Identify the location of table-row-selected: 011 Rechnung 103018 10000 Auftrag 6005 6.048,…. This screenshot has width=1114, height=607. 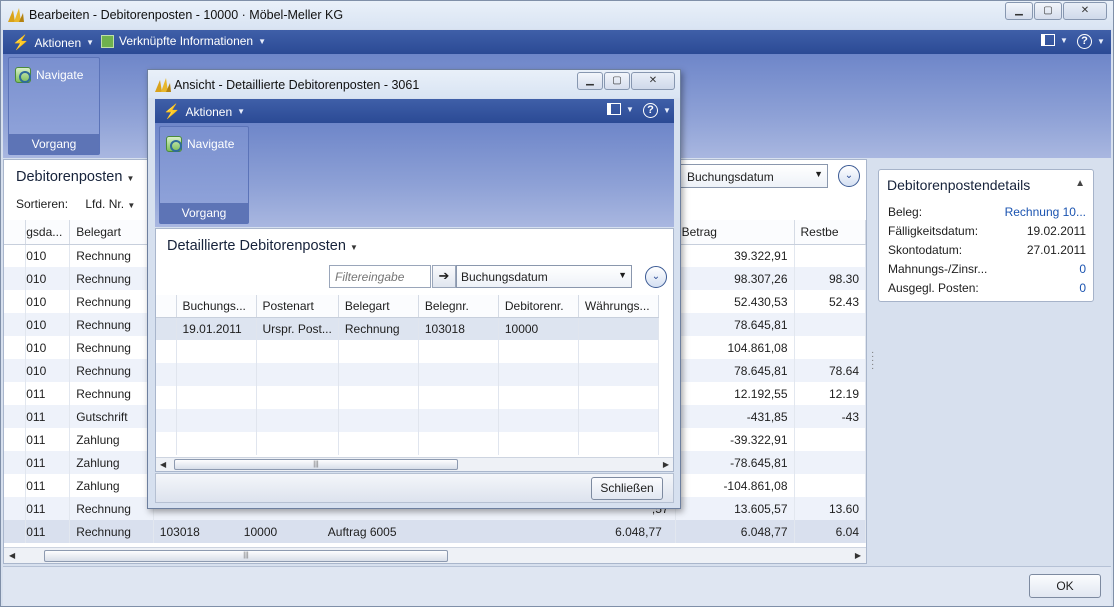
(435, 531).